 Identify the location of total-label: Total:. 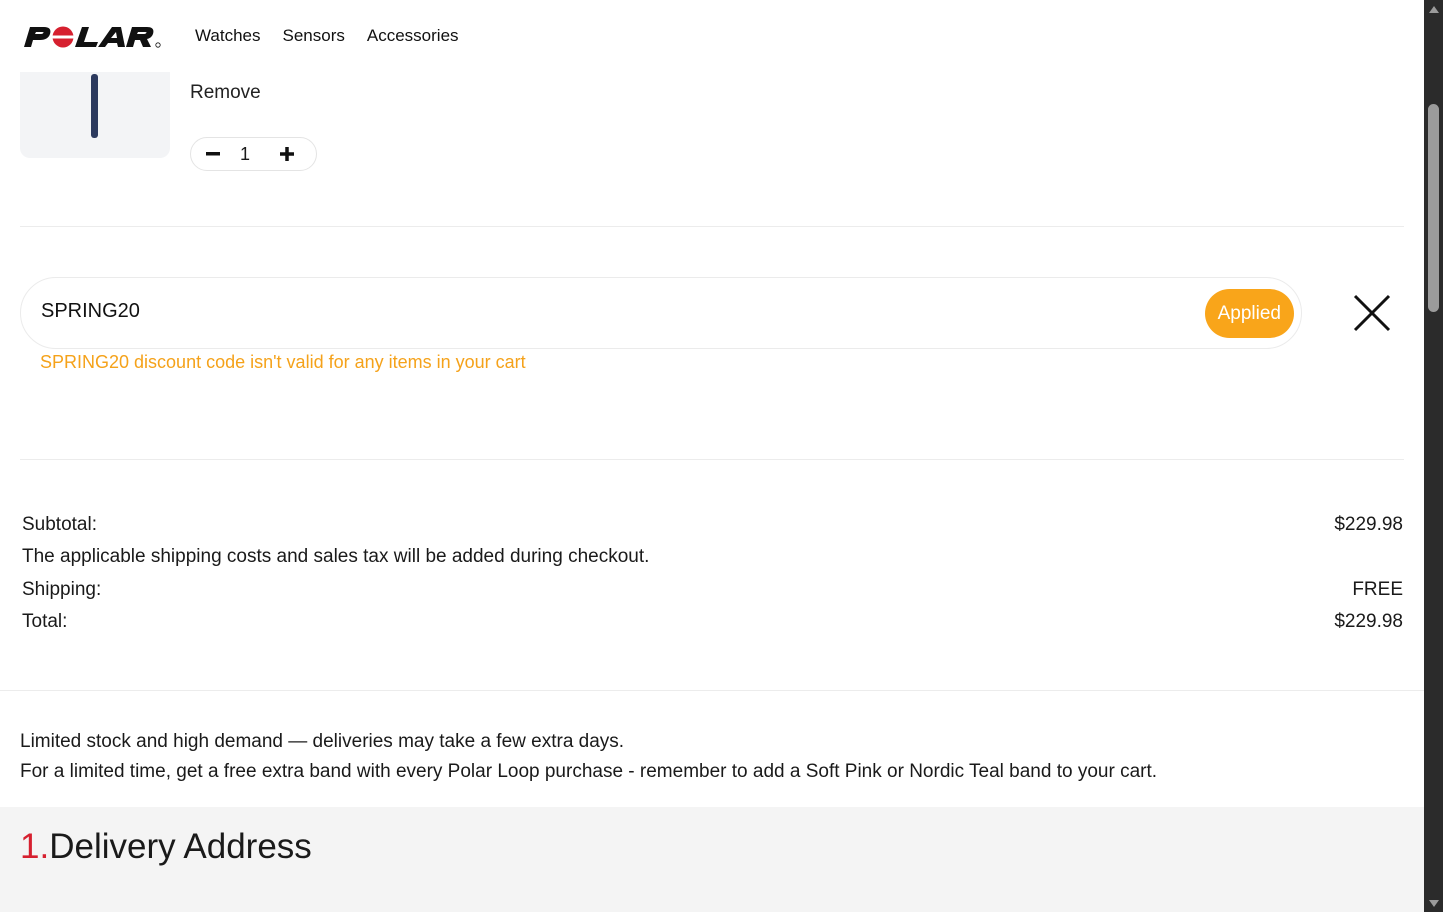
(45, 621).